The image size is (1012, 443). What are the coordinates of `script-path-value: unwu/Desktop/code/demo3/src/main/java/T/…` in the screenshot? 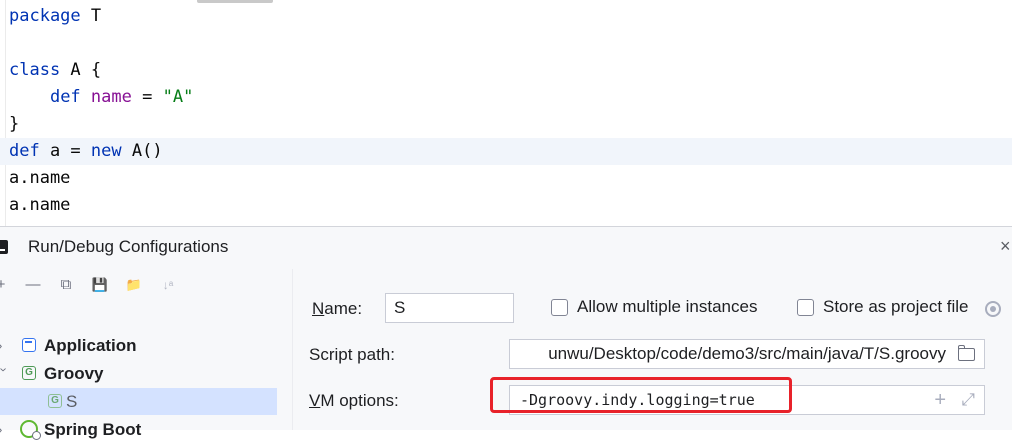 It's located at (747, 353).